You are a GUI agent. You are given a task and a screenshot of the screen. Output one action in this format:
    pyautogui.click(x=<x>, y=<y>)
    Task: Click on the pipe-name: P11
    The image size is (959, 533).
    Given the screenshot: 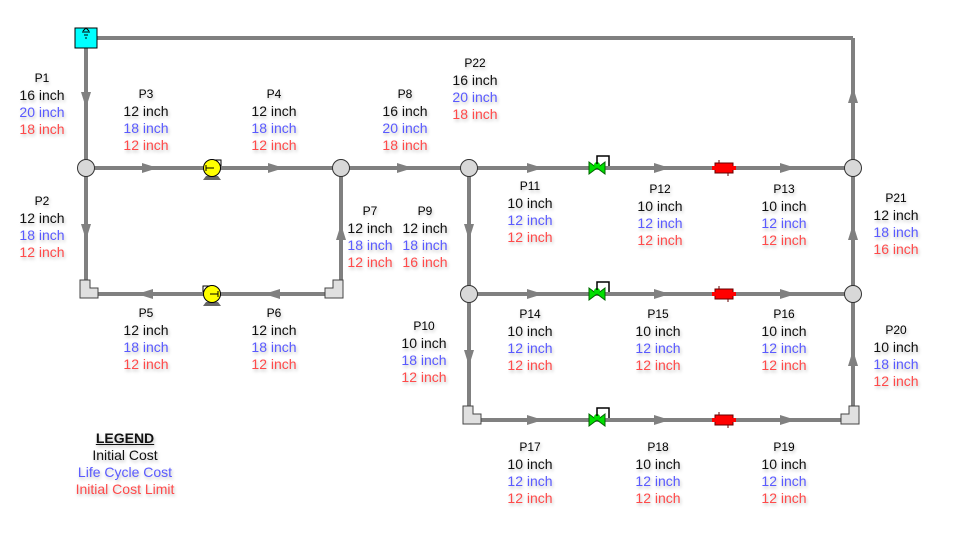 What is the action you would take?
    pyautogui.click(x=530, y=186)
    